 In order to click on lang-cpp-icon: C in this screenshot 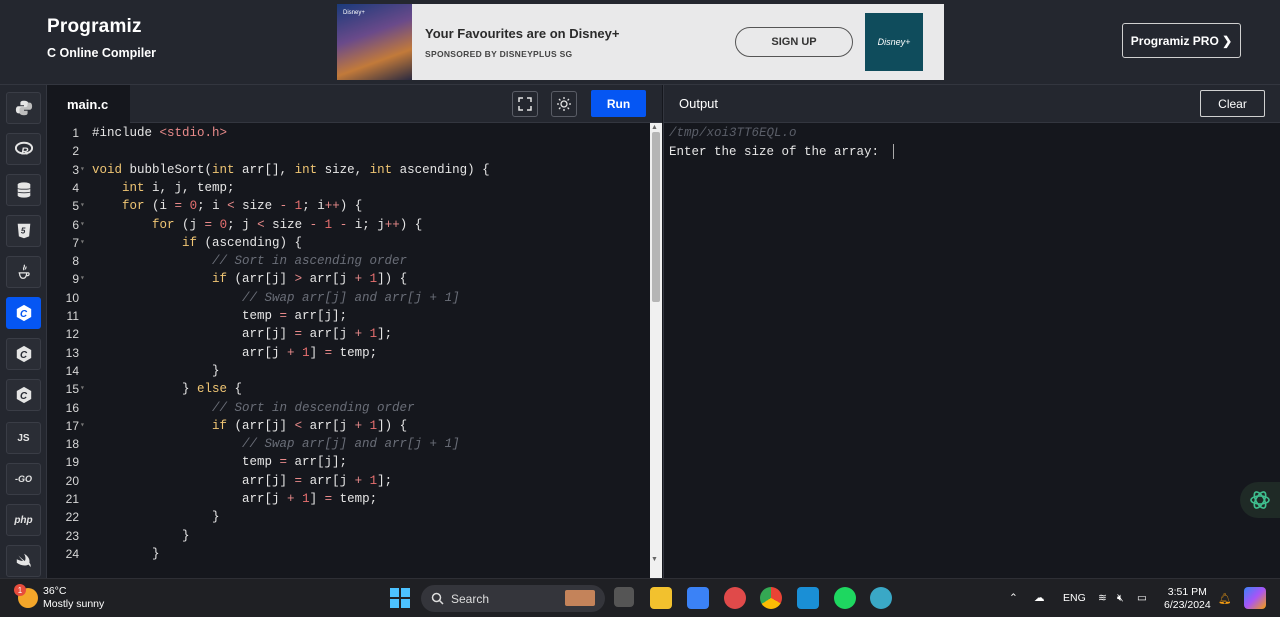, I will do `click(23, 354)`.